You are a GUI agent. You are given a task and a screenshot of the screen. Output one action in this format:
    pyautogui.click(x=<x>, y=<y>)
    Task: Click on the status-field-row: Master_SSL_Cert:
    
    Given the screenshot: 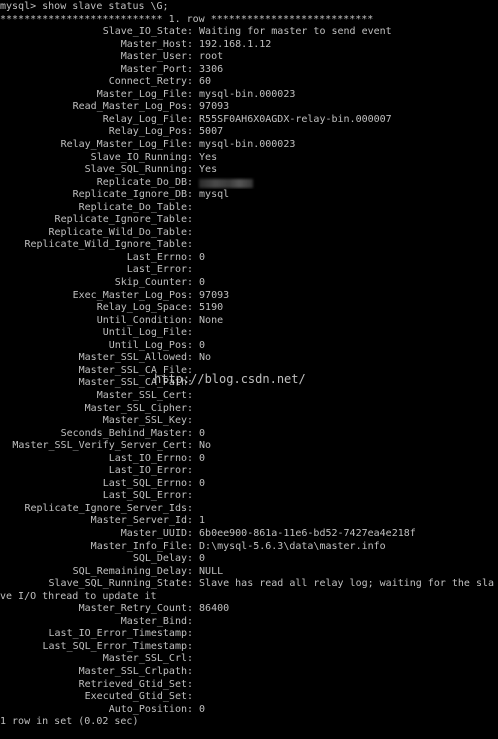 What is the action you would take?
    pyautogui.click(x=249, y=396)
    